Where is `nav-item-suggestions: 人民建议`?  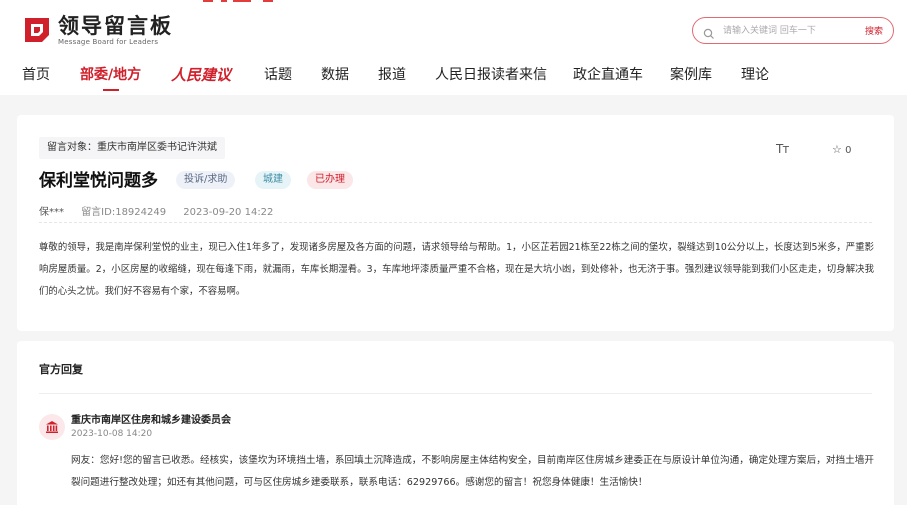
nav-item-suggestions: 人民建议 is located at coordinates (201, 78).